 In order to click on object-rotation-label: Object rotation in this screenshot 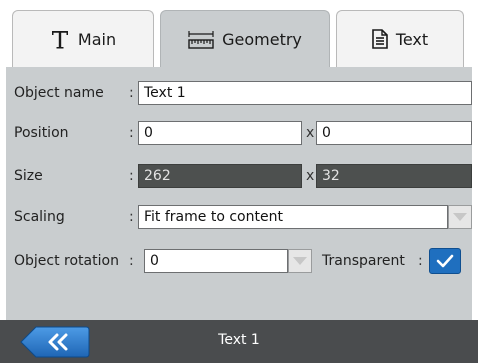, I will do `click(66, 261)`.